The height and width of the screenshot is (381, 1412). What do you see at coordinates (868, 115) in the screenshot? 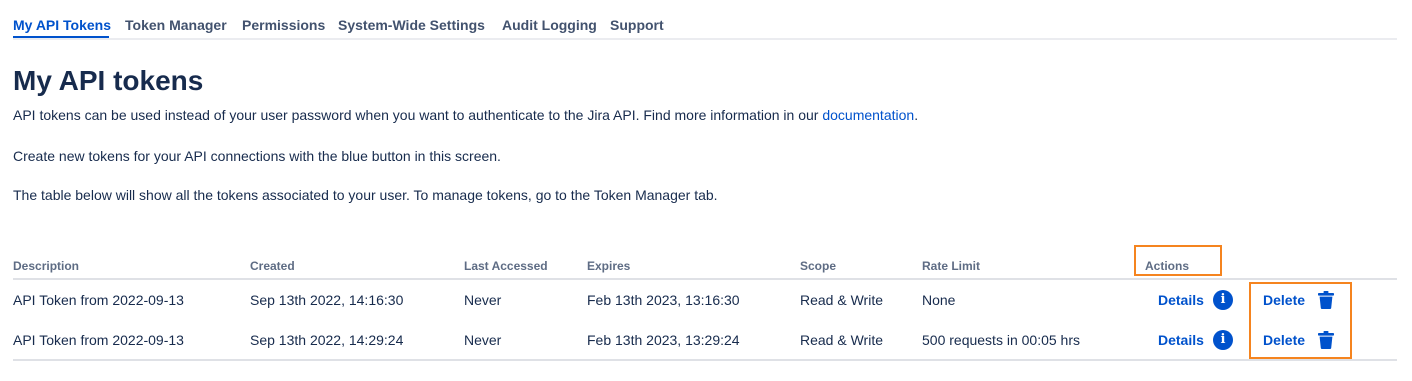
I see `documentation-link: documentation` at bounding box center [868, 115].